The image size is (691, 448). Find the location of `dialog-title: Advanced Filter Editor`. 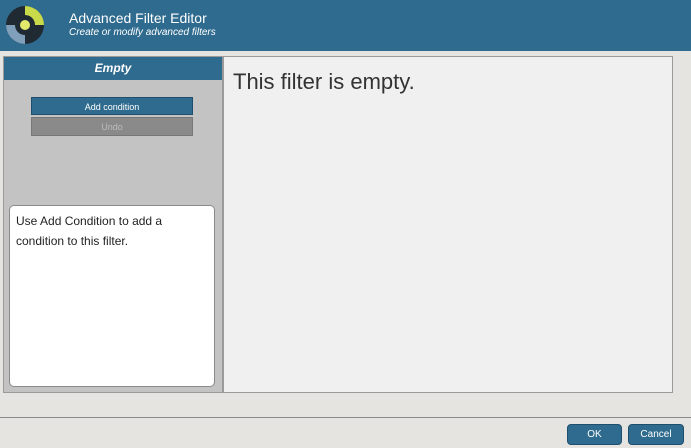

dialog-title: Advanced Filter Editor is located at coordinates (138, 18).